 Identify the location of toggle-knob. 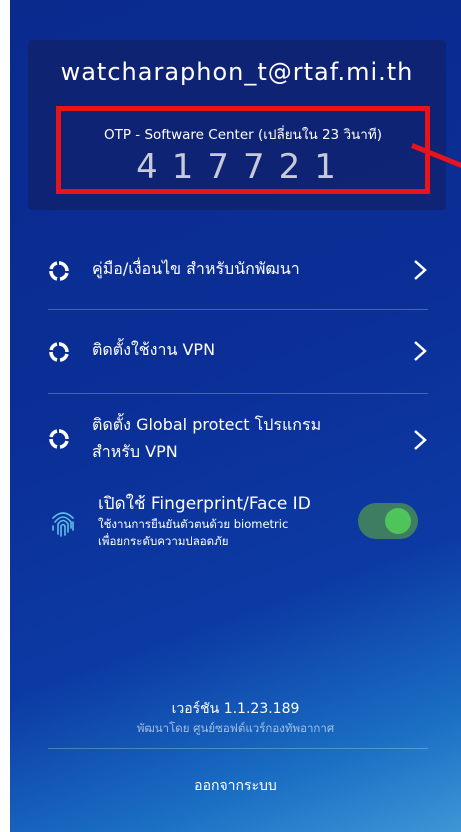
(398, 521).